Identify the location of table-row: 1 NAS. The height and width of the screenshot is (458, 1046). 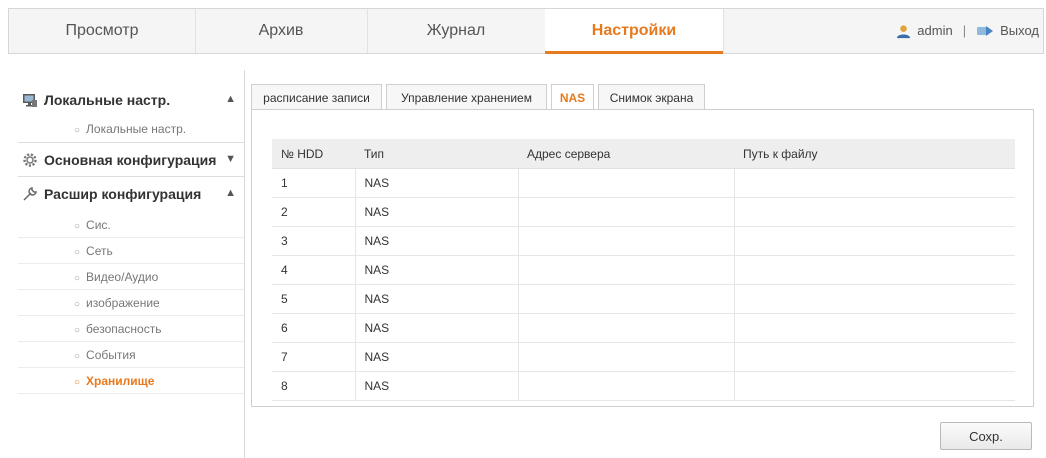
(643, 183).